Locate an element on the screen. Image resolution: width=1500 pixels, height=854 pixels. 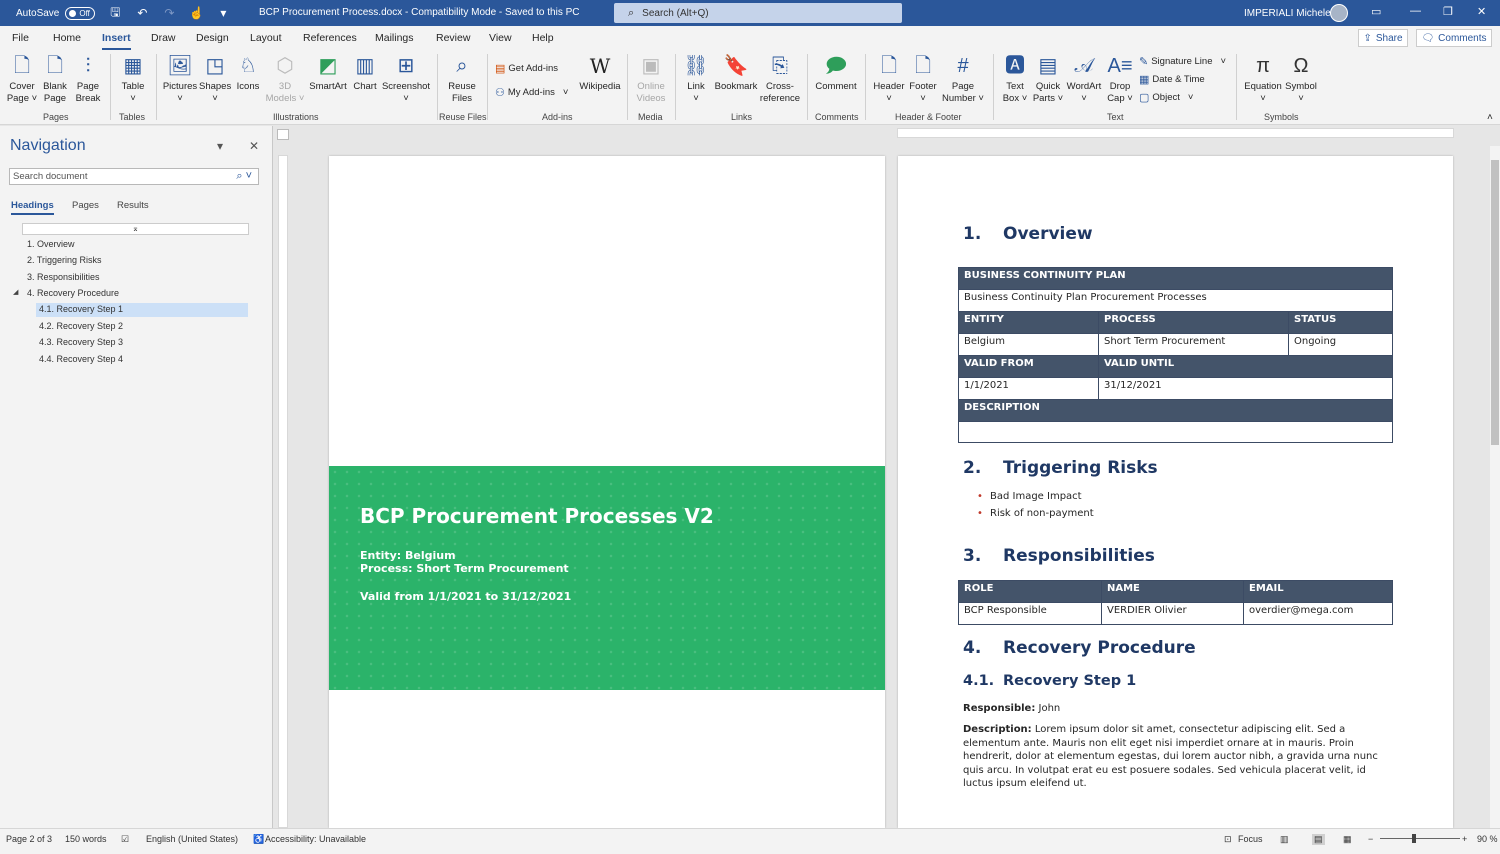
horizontal-ruler is located at coordinates (1175, 133).